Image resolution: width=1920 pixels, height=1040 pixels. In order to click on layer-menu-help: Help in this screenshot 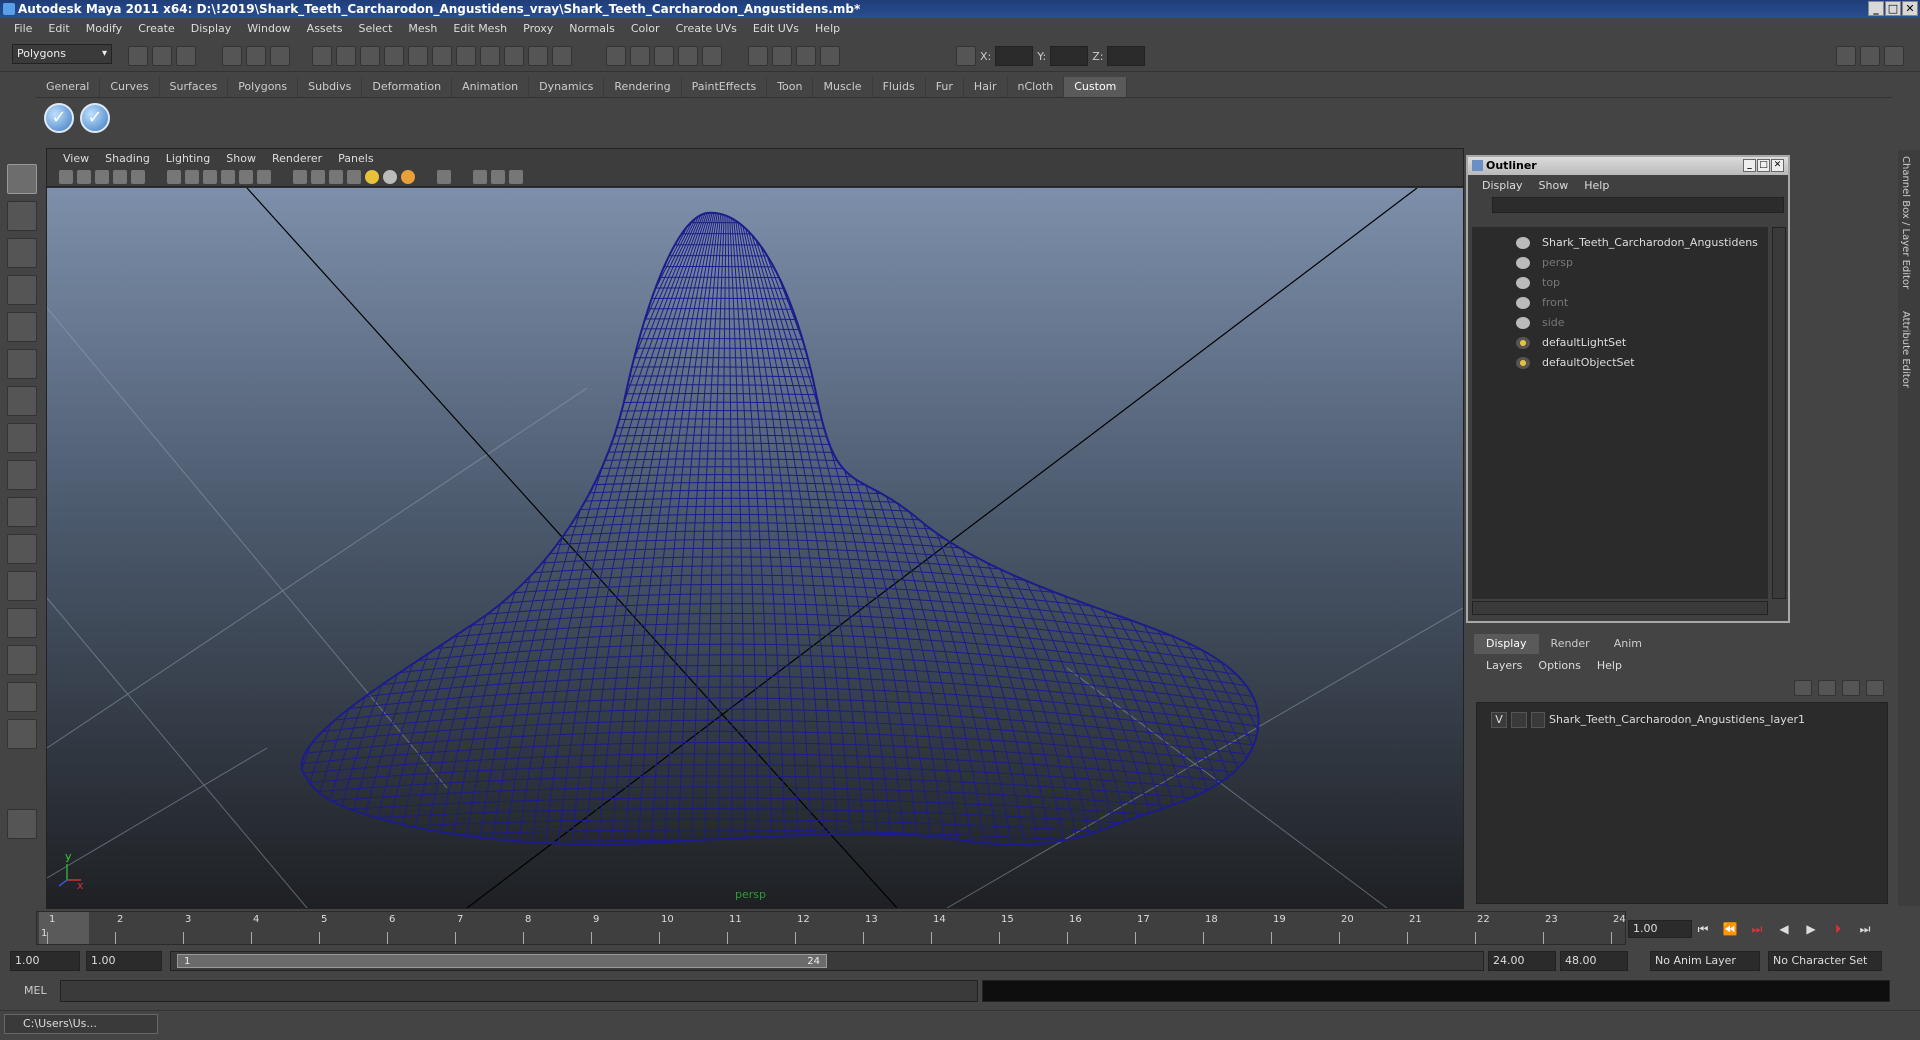, I will do `click(1609, 665)`.